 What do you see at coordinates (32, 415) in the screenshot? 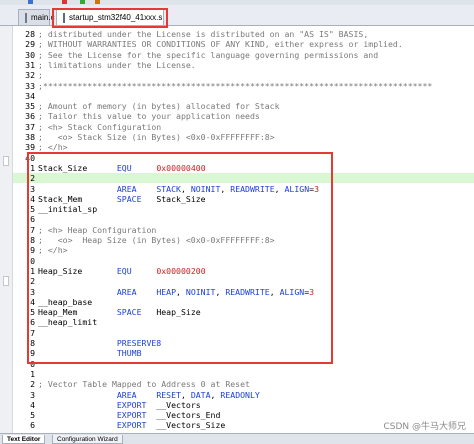
I see `line-number: 5` at bounding box center [32, 415].